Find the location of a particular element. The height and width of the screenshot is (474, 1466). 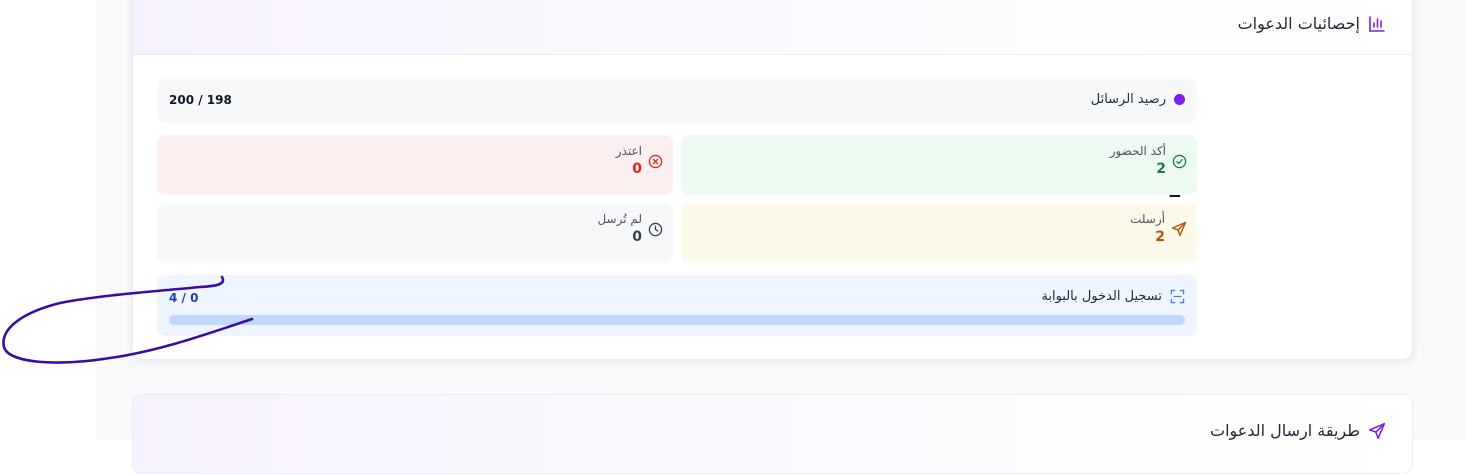

send-method-title: طريقة ارسال الدعوات is located at coordinates (1298, 430).